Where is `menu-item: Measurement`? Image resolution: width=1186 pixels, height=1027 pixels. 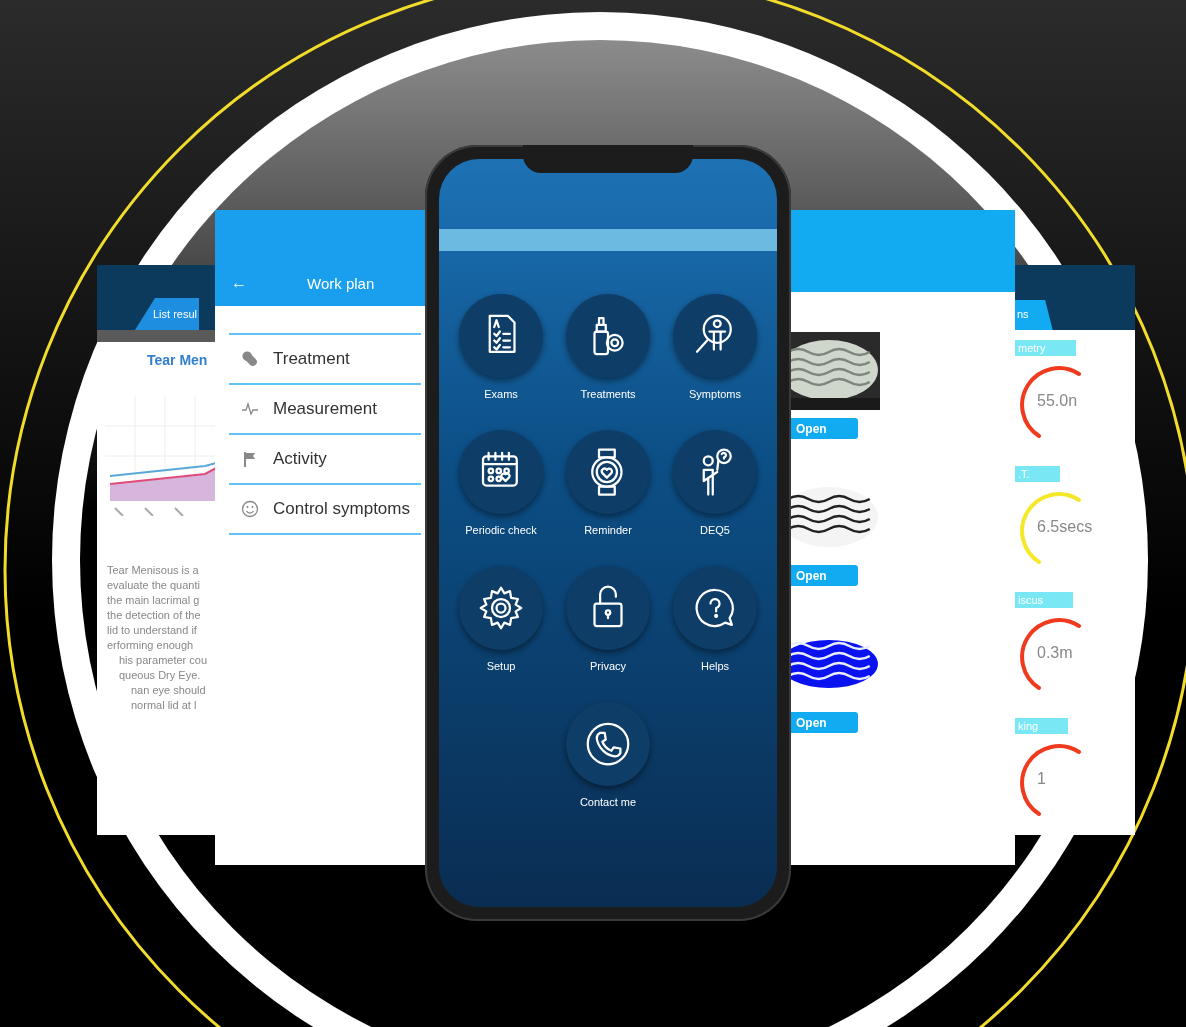
menu-item: Measurement is located at coordinates (325, 410).